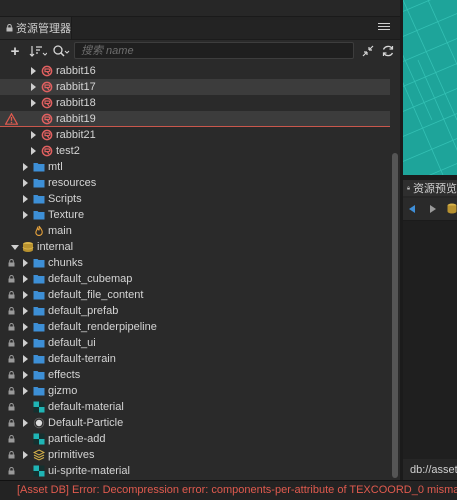 Image resolution: width=457 pixels, height=500 pixels. Describe the element at coordinates (68, 151) in the screenshot. I see `tree-item-label: test2` at that location.